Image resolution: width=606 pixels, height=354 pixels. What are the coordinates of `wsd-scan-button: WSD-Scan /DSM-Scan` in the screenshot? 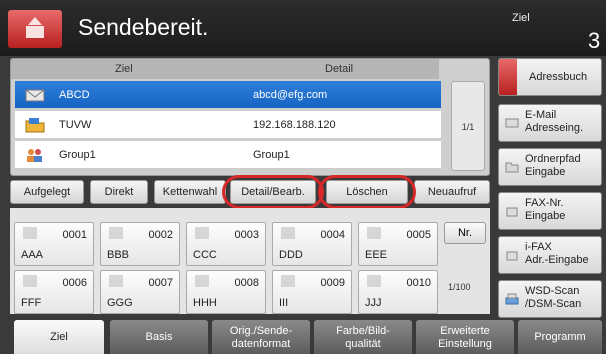 It's located at (550, 299).